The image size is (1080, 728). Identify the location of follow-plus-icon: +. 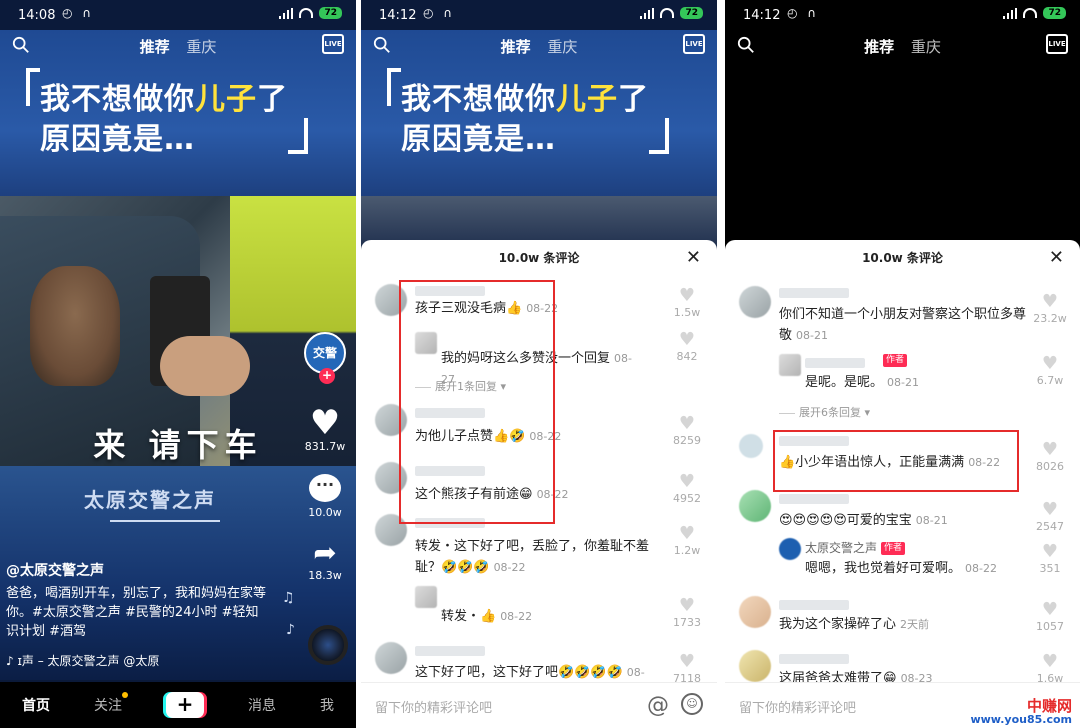
(327, 376).